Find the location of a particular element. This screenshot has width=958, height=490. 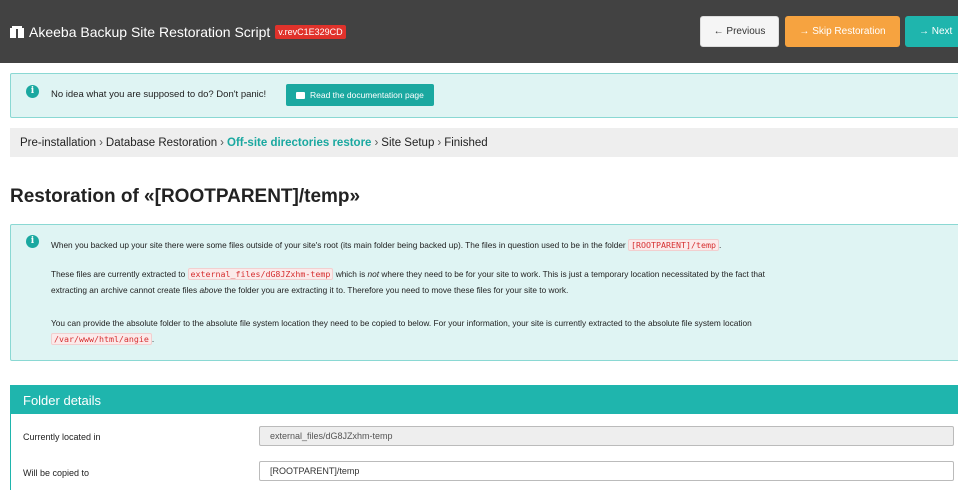

current-location-field: external_files/dG8JZxhm-temp is located at coordinates (606, 436).